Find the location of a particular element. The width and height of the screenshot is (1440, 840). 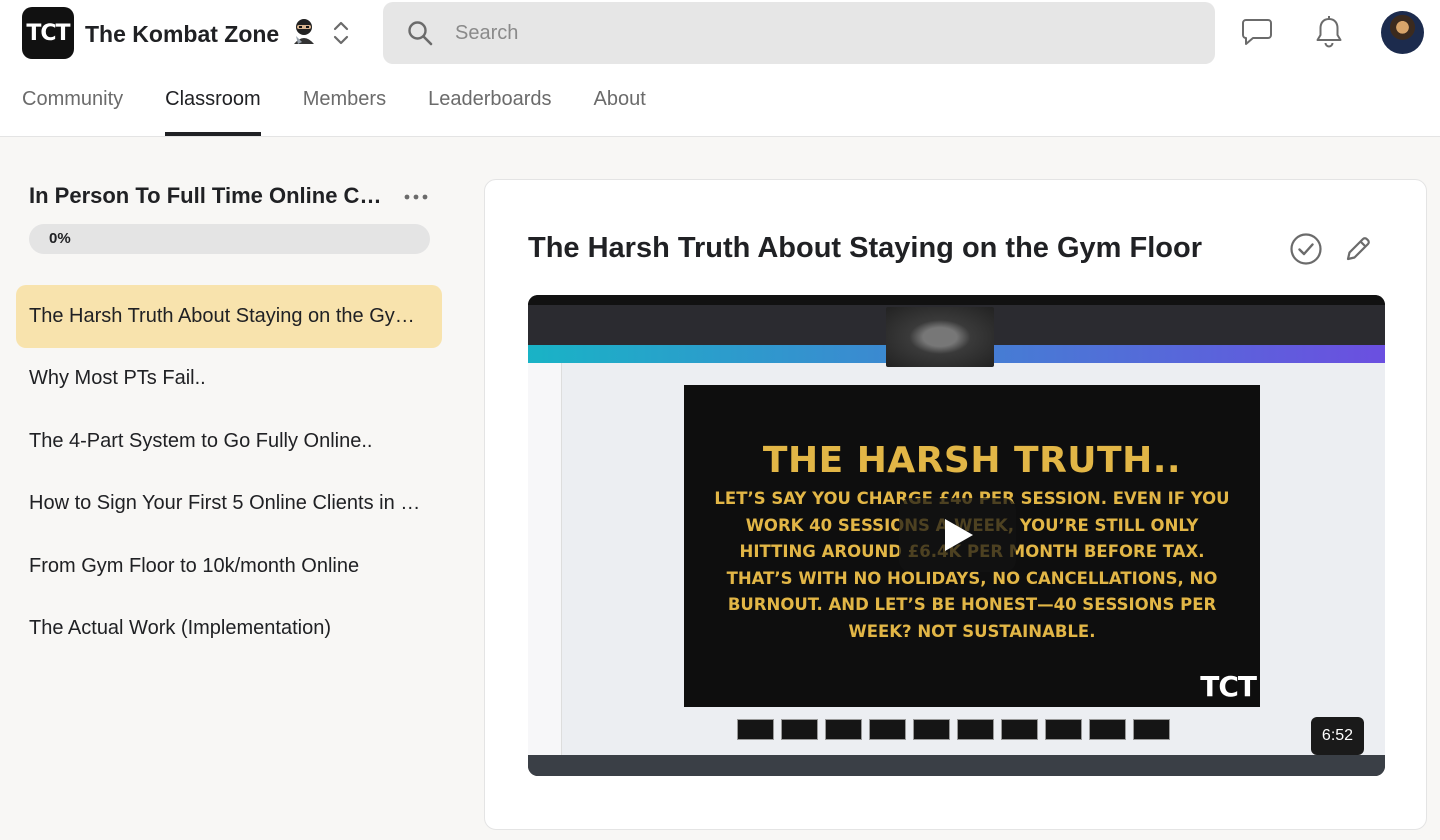

mark-complete-button is located at coordinates (1306, 249).